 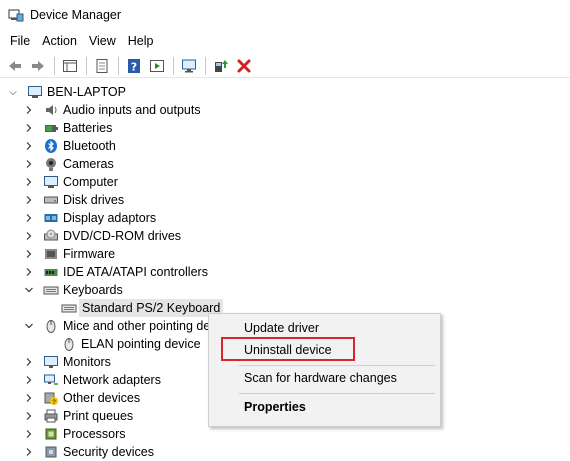 I want to click on run-action-icon, so click(x=157, y=66).